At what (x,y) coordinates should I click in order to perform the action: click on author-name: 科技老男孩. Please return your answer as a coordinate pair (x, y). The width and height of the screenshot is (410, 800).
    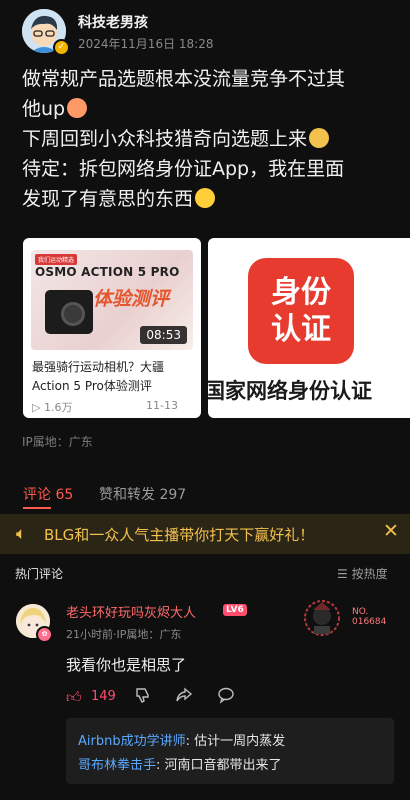
    Looking at the image, I should click on (113, 22).